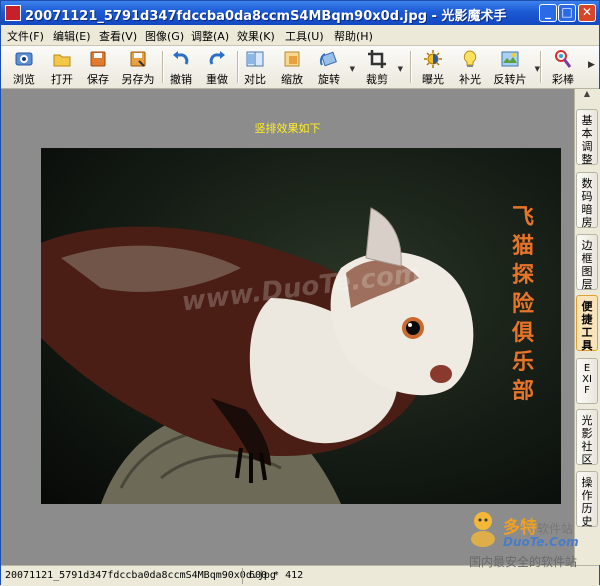  What do you see at coordinates (328, 59) in the screenshot?
I see `rotate-icon` at bounding box center [328, 59].